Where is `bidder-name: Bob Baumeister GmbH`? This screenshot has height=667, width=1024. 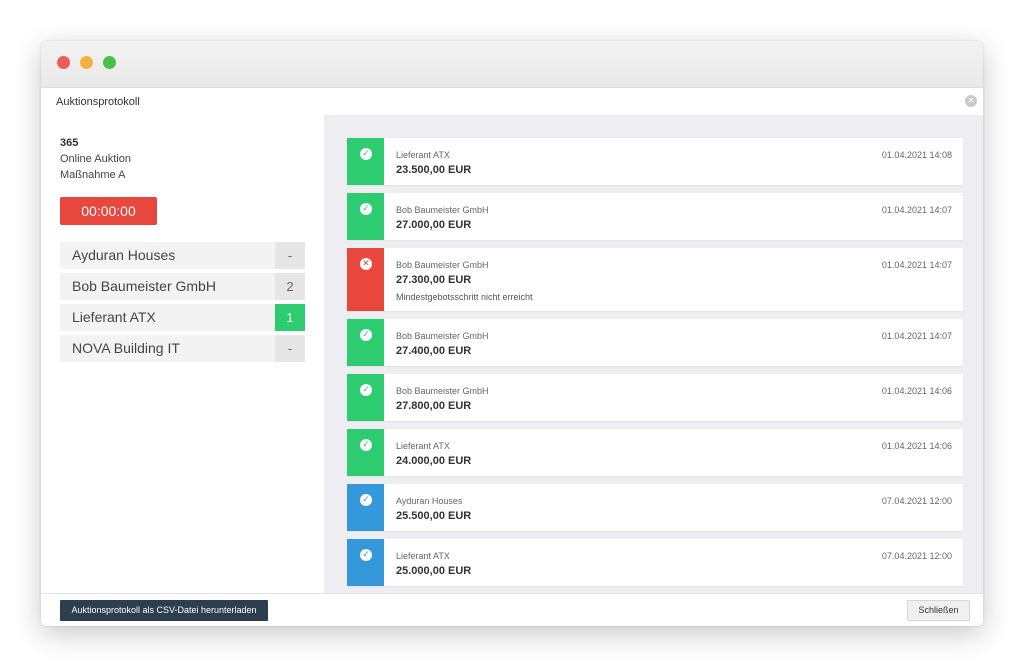
bidder-name: Bob Baumeister GmbH is located at coordinates (144, 286).